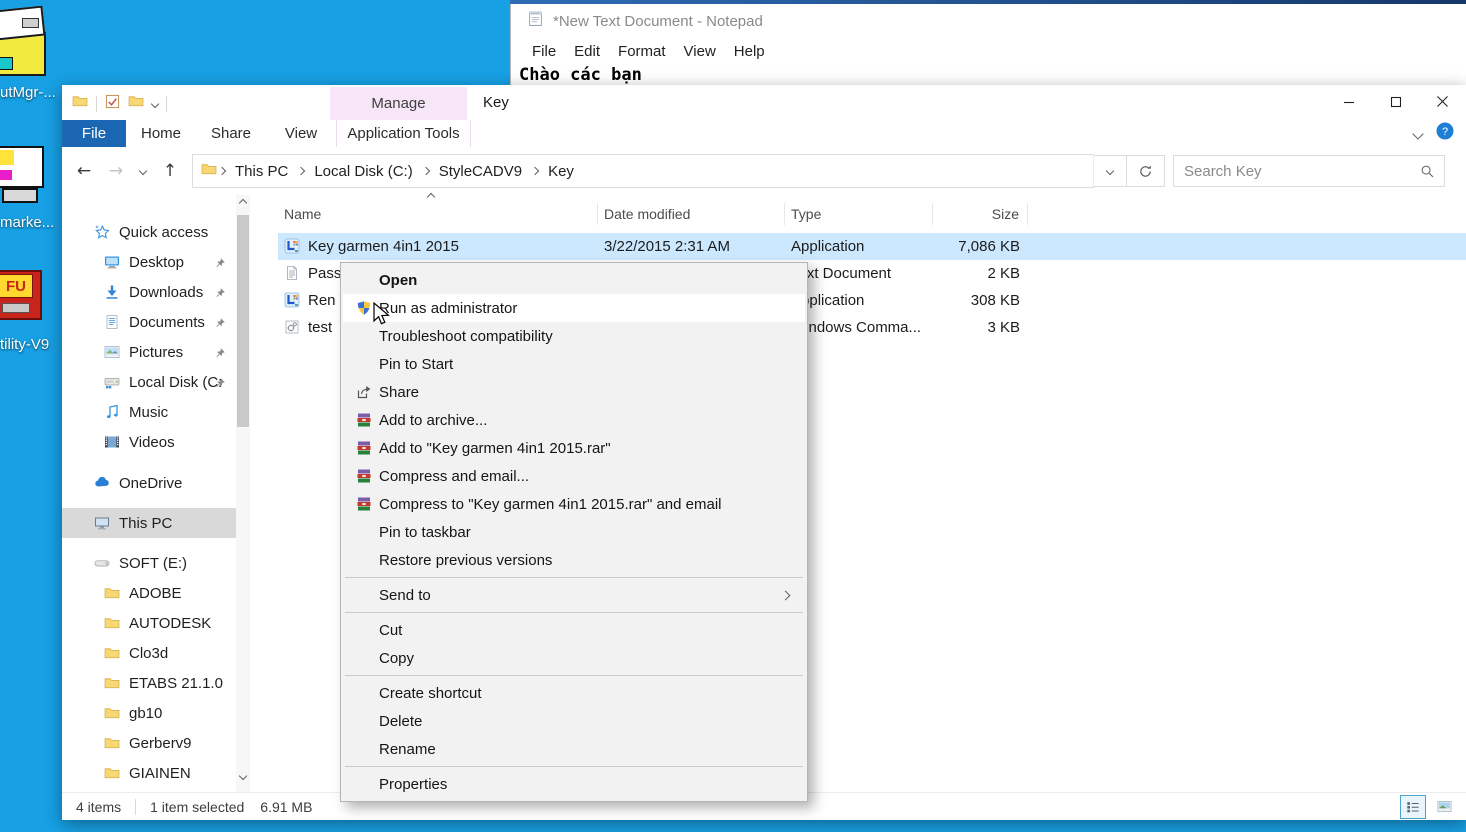  I want to click on recent-dropdown-chevron-icon, so click(143, 171).